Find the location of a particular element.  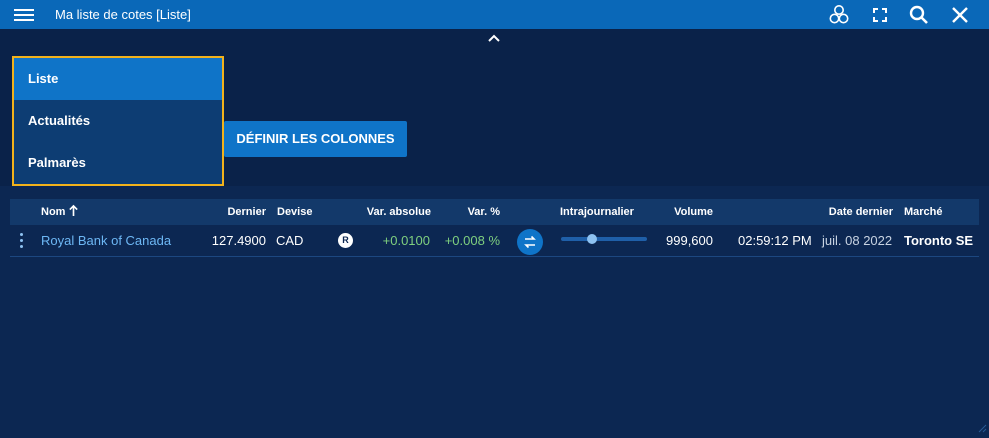

security-name-link: Royal Bank of Canada is located at coordinates (106, 240).